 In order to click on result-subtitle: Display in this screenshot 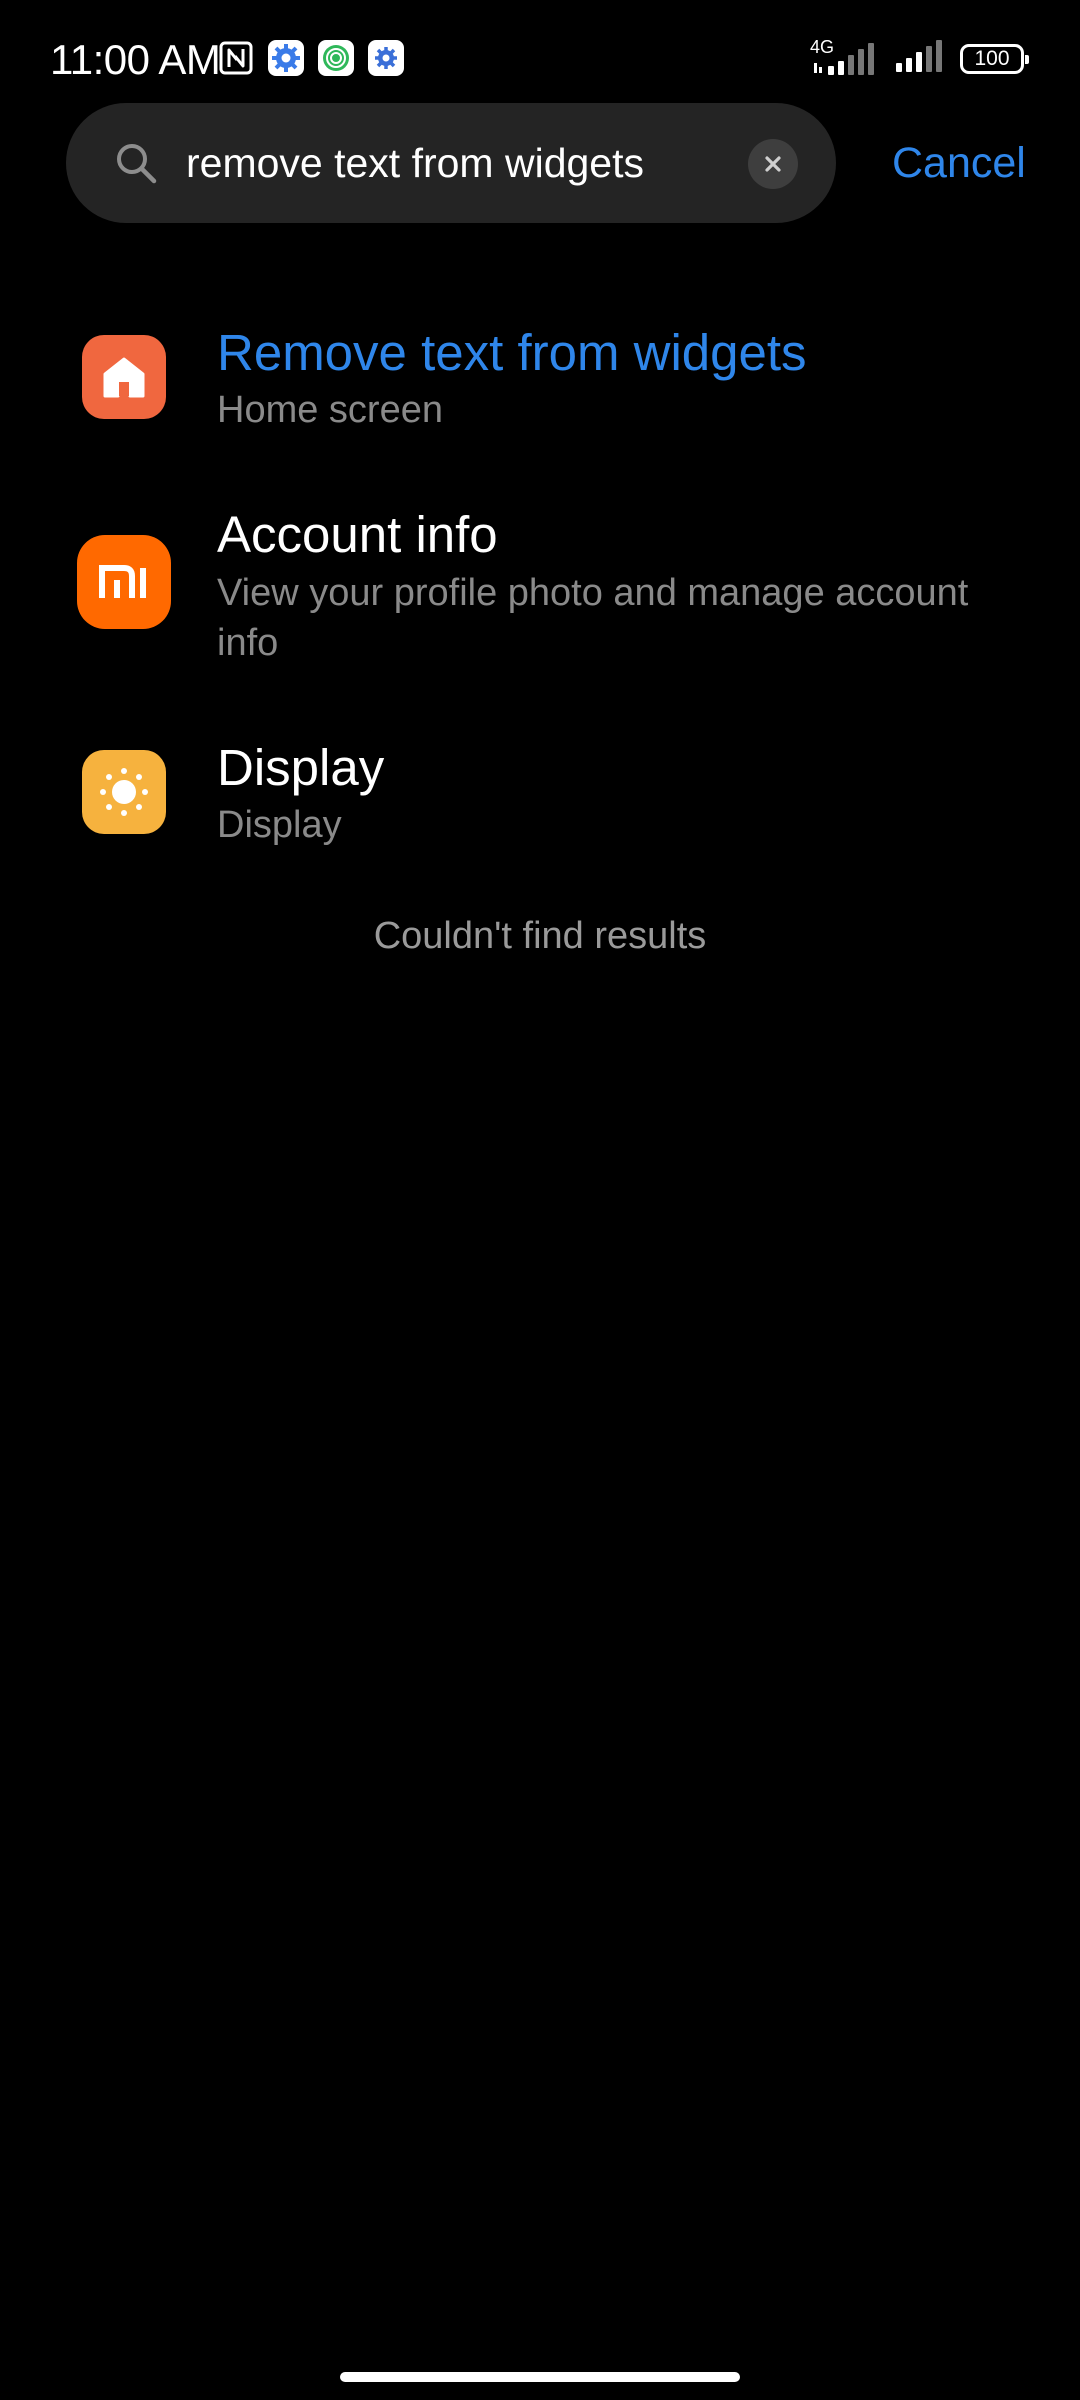, I will do `click(279, 825)`.